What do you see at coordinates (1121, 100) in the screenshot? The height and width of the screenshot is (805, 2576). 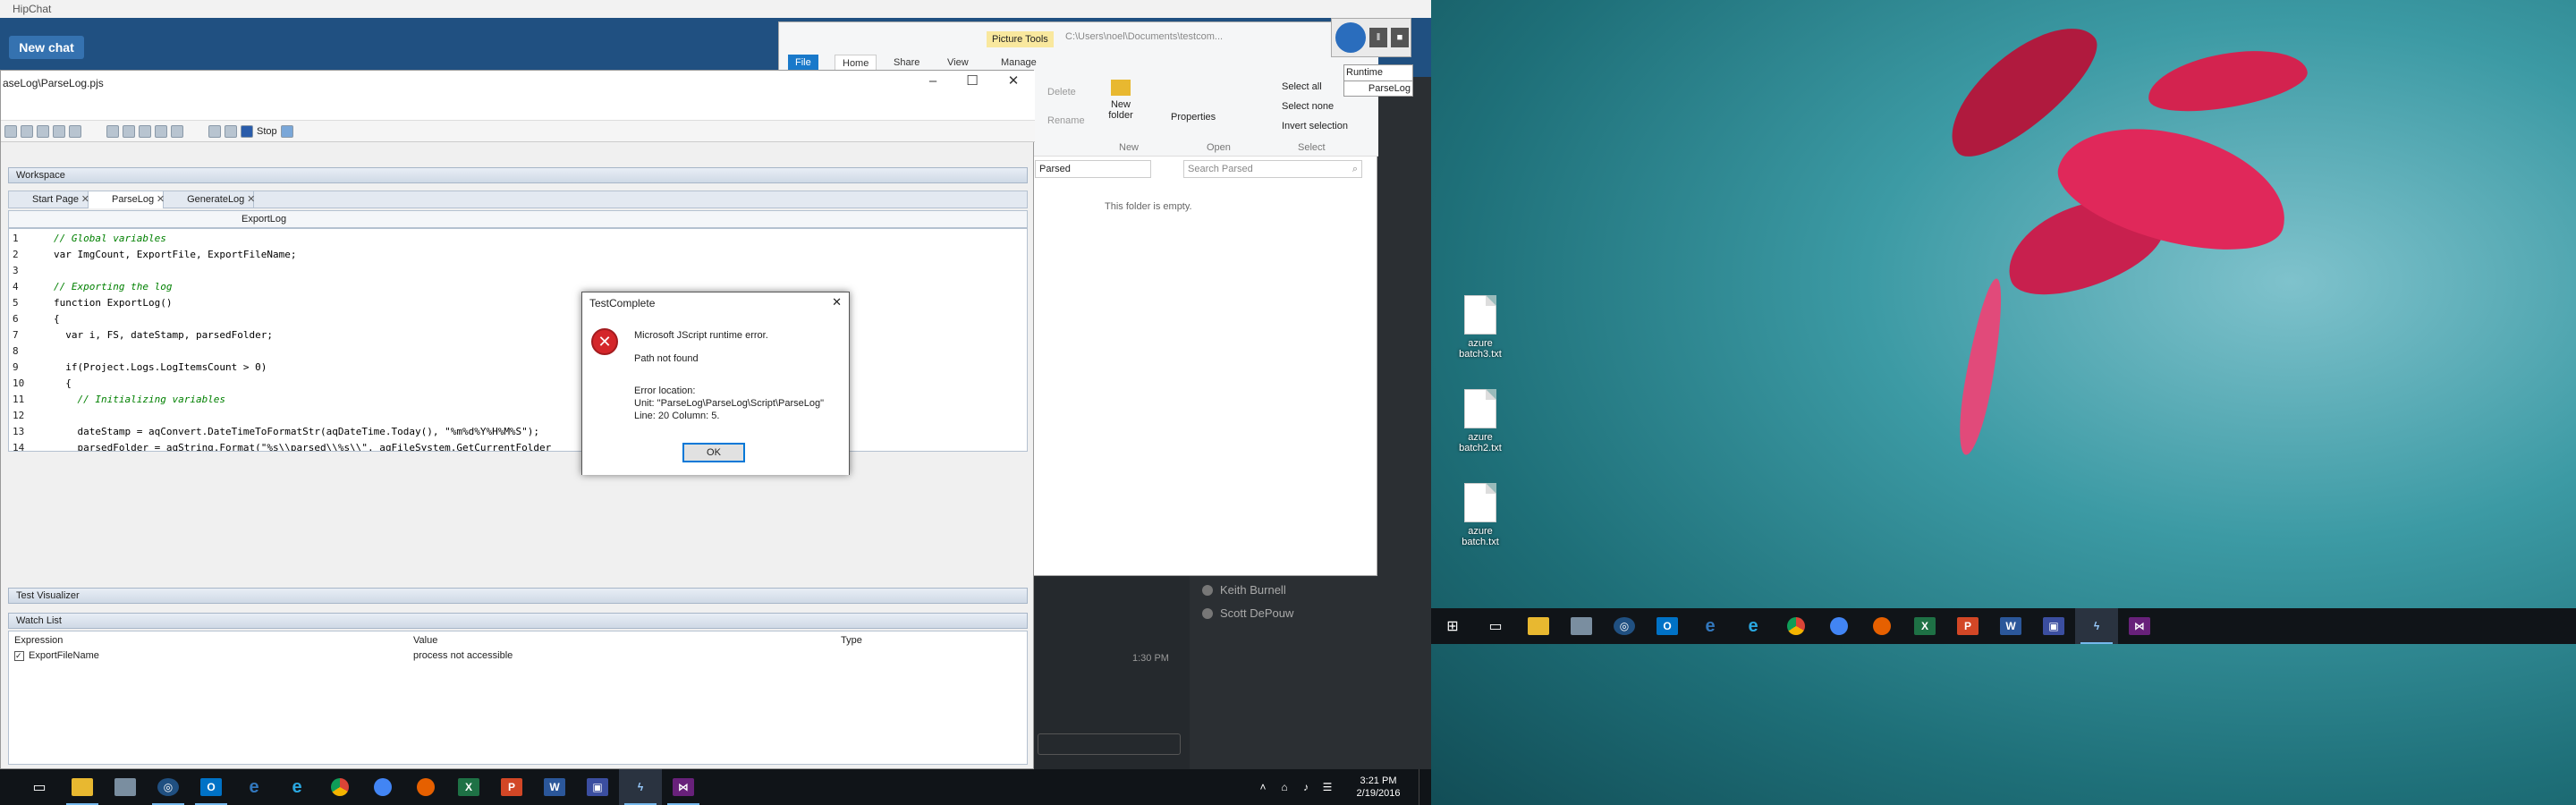 I see `new-folder-button: New folder` at bounding box center [1121, 100].